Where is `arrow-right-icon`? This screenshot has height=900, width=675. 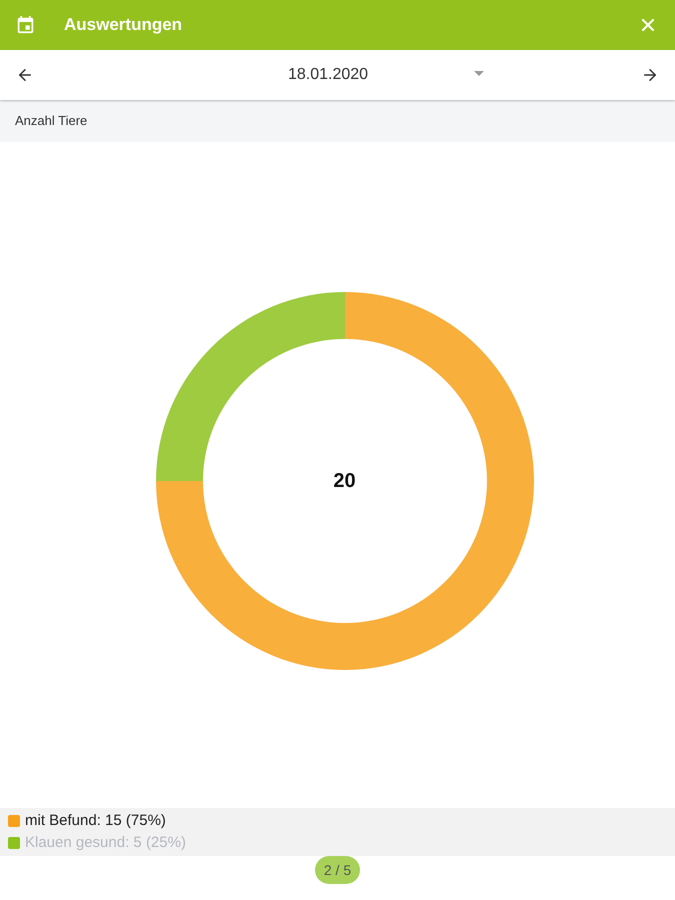 arrow-right-icon is located at coordinates (650, 75).